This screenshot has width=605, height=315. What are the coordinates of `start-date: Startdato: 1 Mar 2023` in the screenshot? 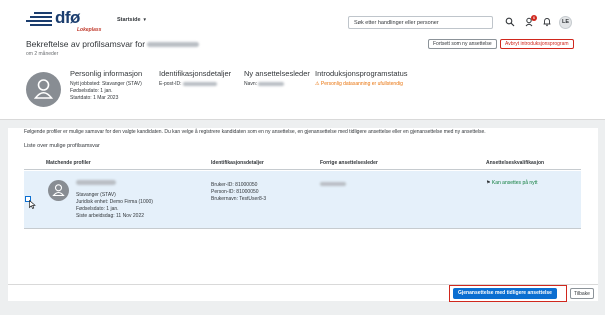 It's located at (94, 98).